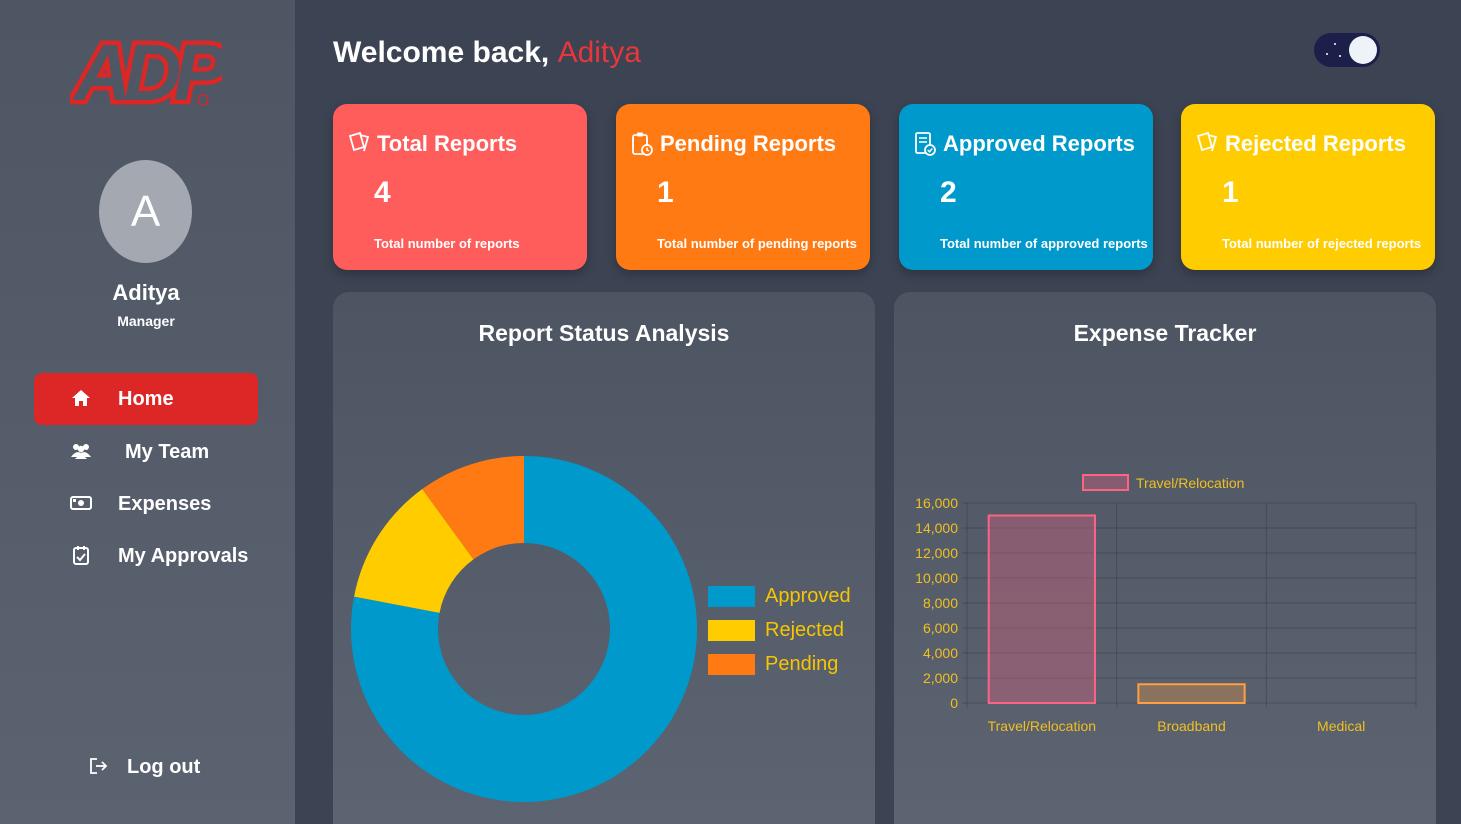 This screenshot has height=824, width=1461. What do you see at coordinates (99, 766) in the screenshot?
I see `logout-icon` at bounding box center [99, 766].